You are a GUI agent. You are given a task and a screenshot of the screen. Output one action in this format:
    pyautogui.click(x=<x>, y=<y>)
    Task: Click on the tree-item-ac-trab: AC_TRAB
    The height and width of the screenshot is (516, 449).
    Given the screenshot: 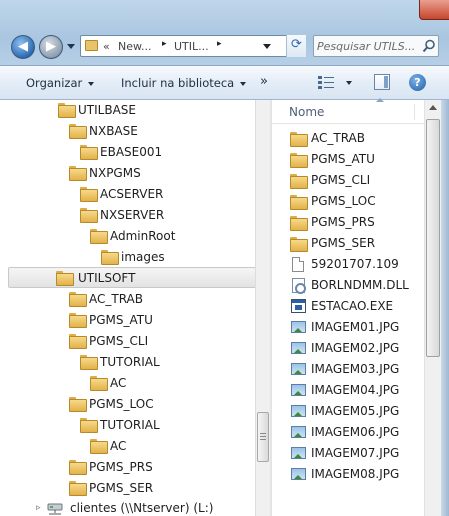 What is the action you would take?
    pyautogui.click(x=152, y=299)
    